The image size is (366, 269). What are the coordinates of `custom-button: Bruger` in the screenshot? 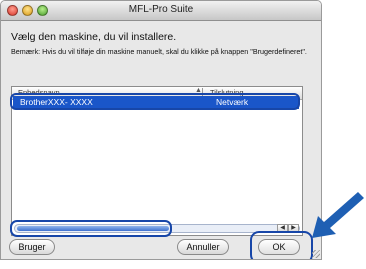 It's located at (32, 247).